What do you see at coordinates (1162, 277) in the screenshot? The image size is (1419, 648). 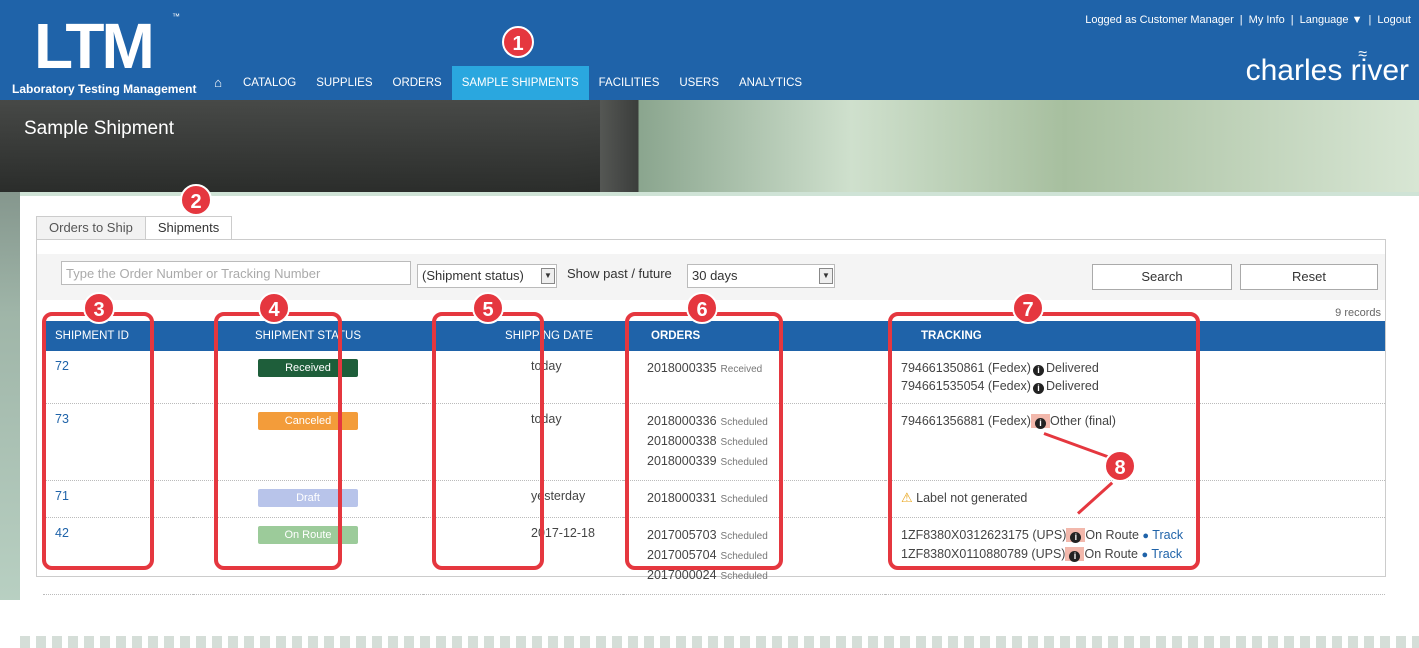 I see `search-button: Search` at bounding box center [1162, 277].